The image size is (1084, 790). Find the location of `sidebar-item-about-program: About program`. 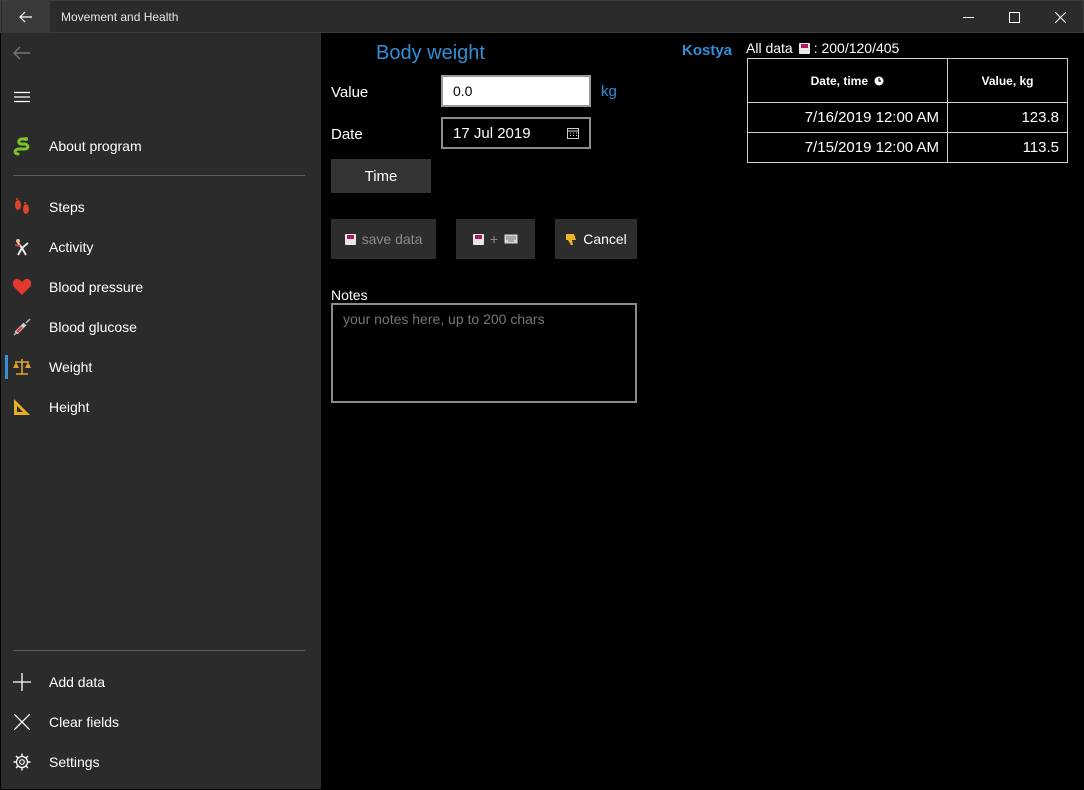

sidebar-item-about-program: About program is located at coordinates (161, 146).